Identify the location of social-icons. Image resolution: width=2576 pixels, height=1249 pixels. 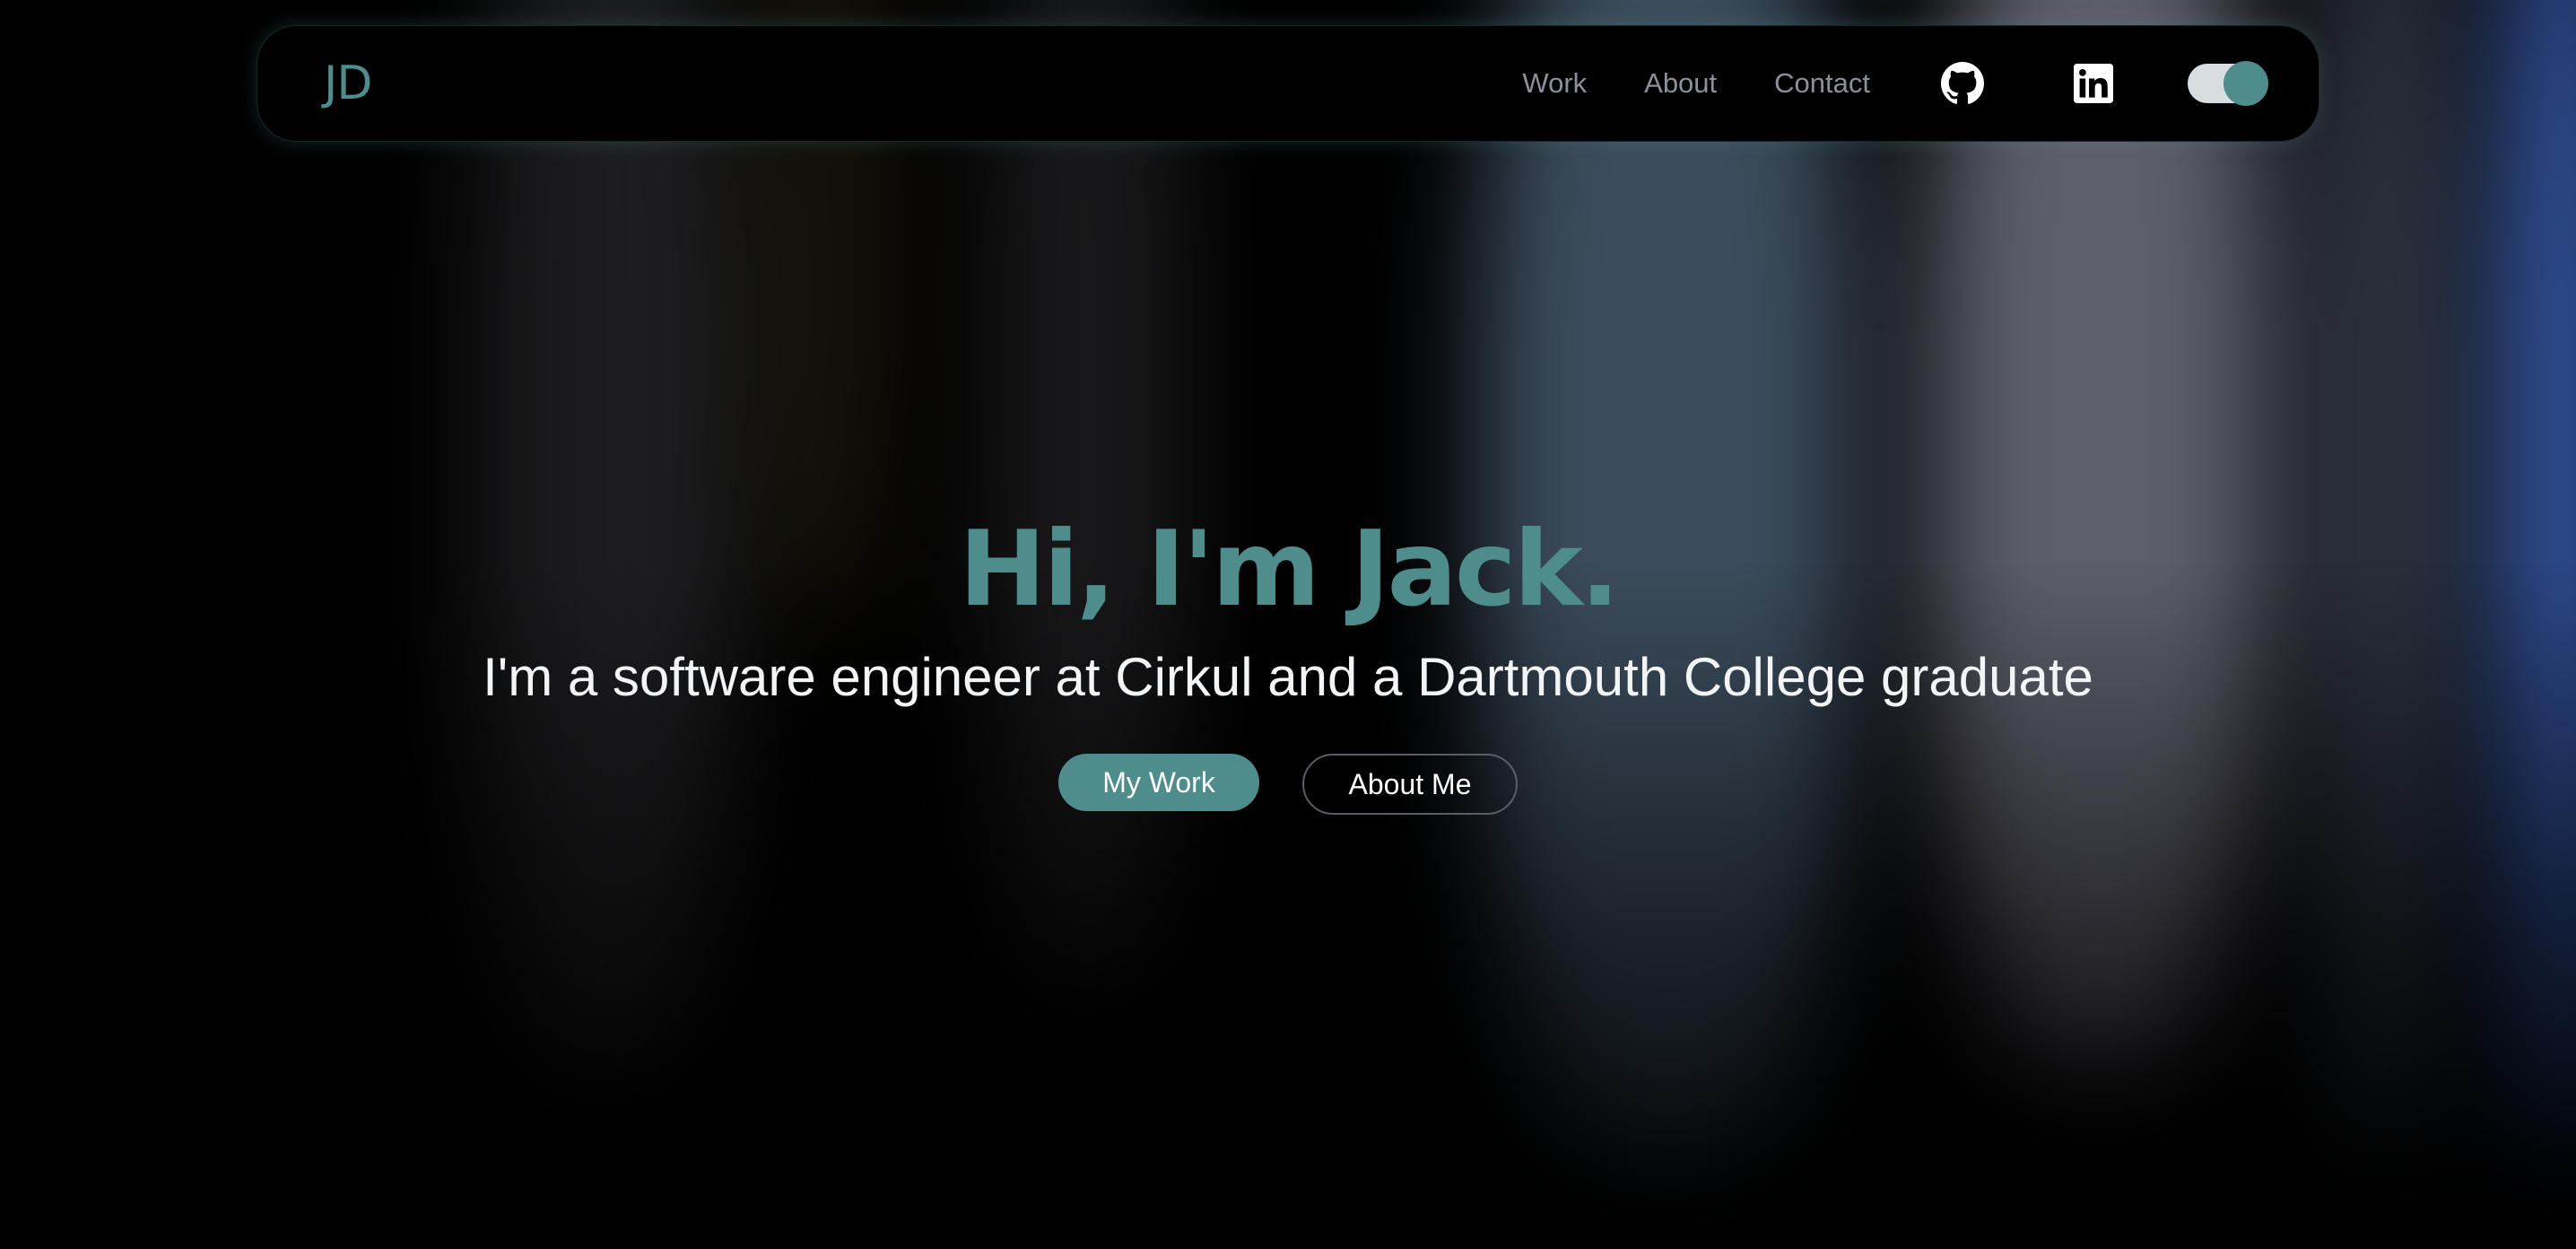
(2028, 83).